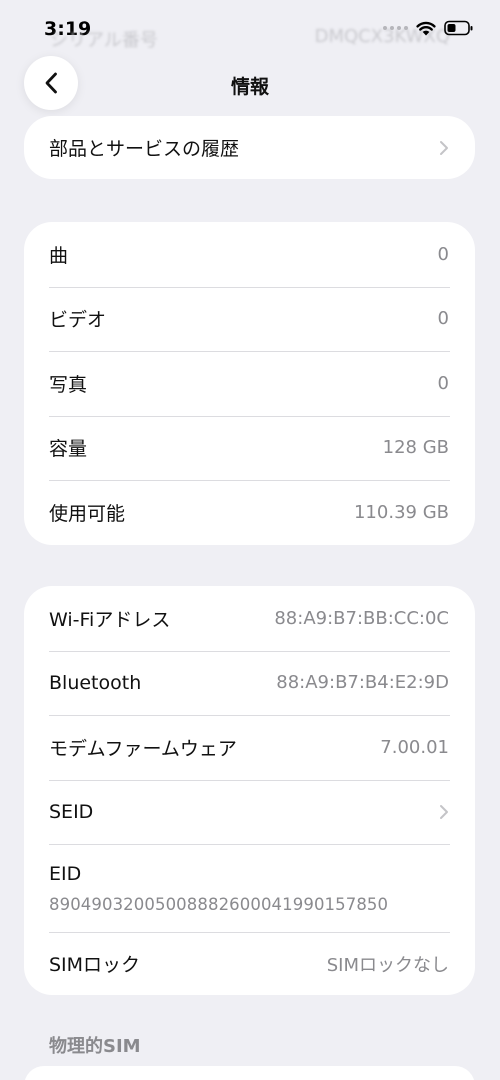 Image resolution: width=500 pixels, height=1080 pixels. I want to click on eid-row: EID 89049032005008882600041990157850, so click(249, 888).